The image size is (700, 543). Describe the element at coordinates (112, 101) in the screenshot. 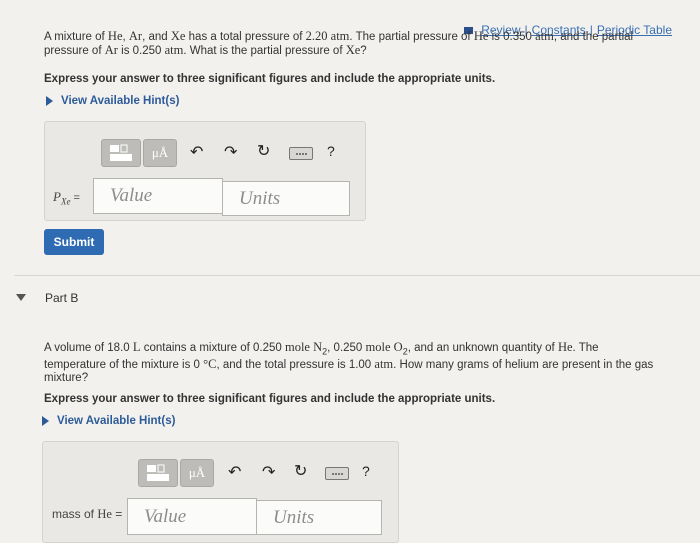

I see `part-a-hint-toggle: View Available Hint(s)` at that location.